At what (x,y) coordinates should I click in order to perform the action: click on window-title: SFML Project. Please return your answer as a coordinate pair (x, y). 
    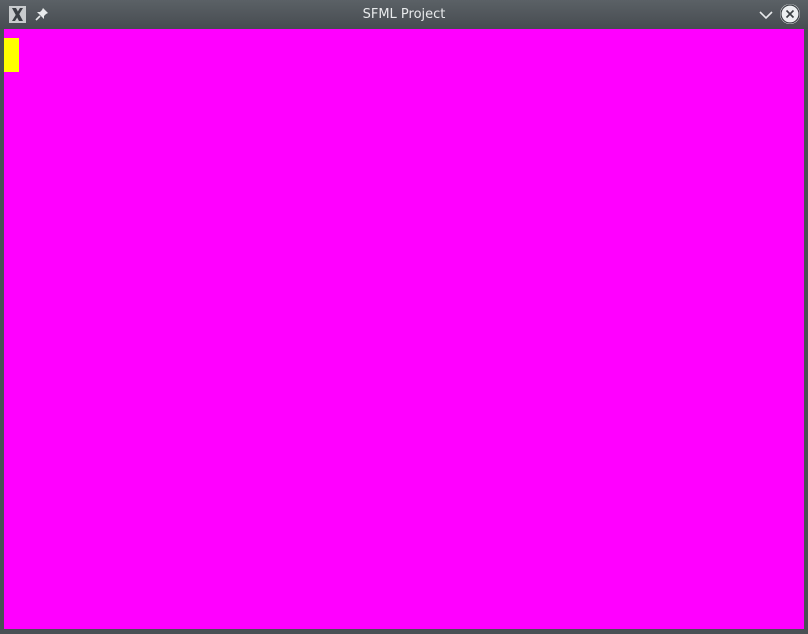
    Looking at the image, I should click on (404, 14).